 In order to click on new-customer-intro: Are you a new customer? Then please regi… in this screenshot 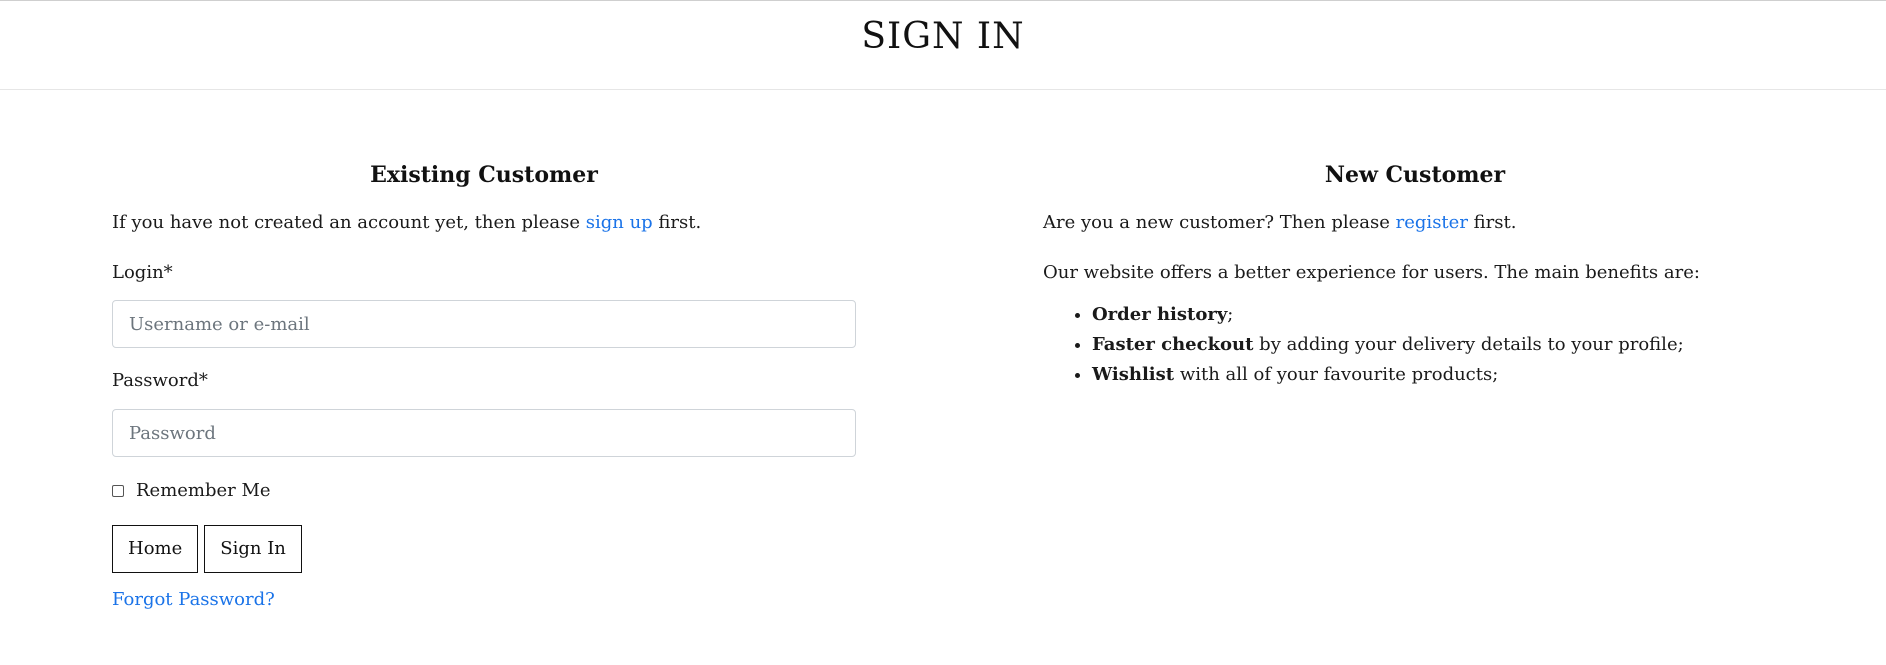, I will do `click(1415, 223)`.